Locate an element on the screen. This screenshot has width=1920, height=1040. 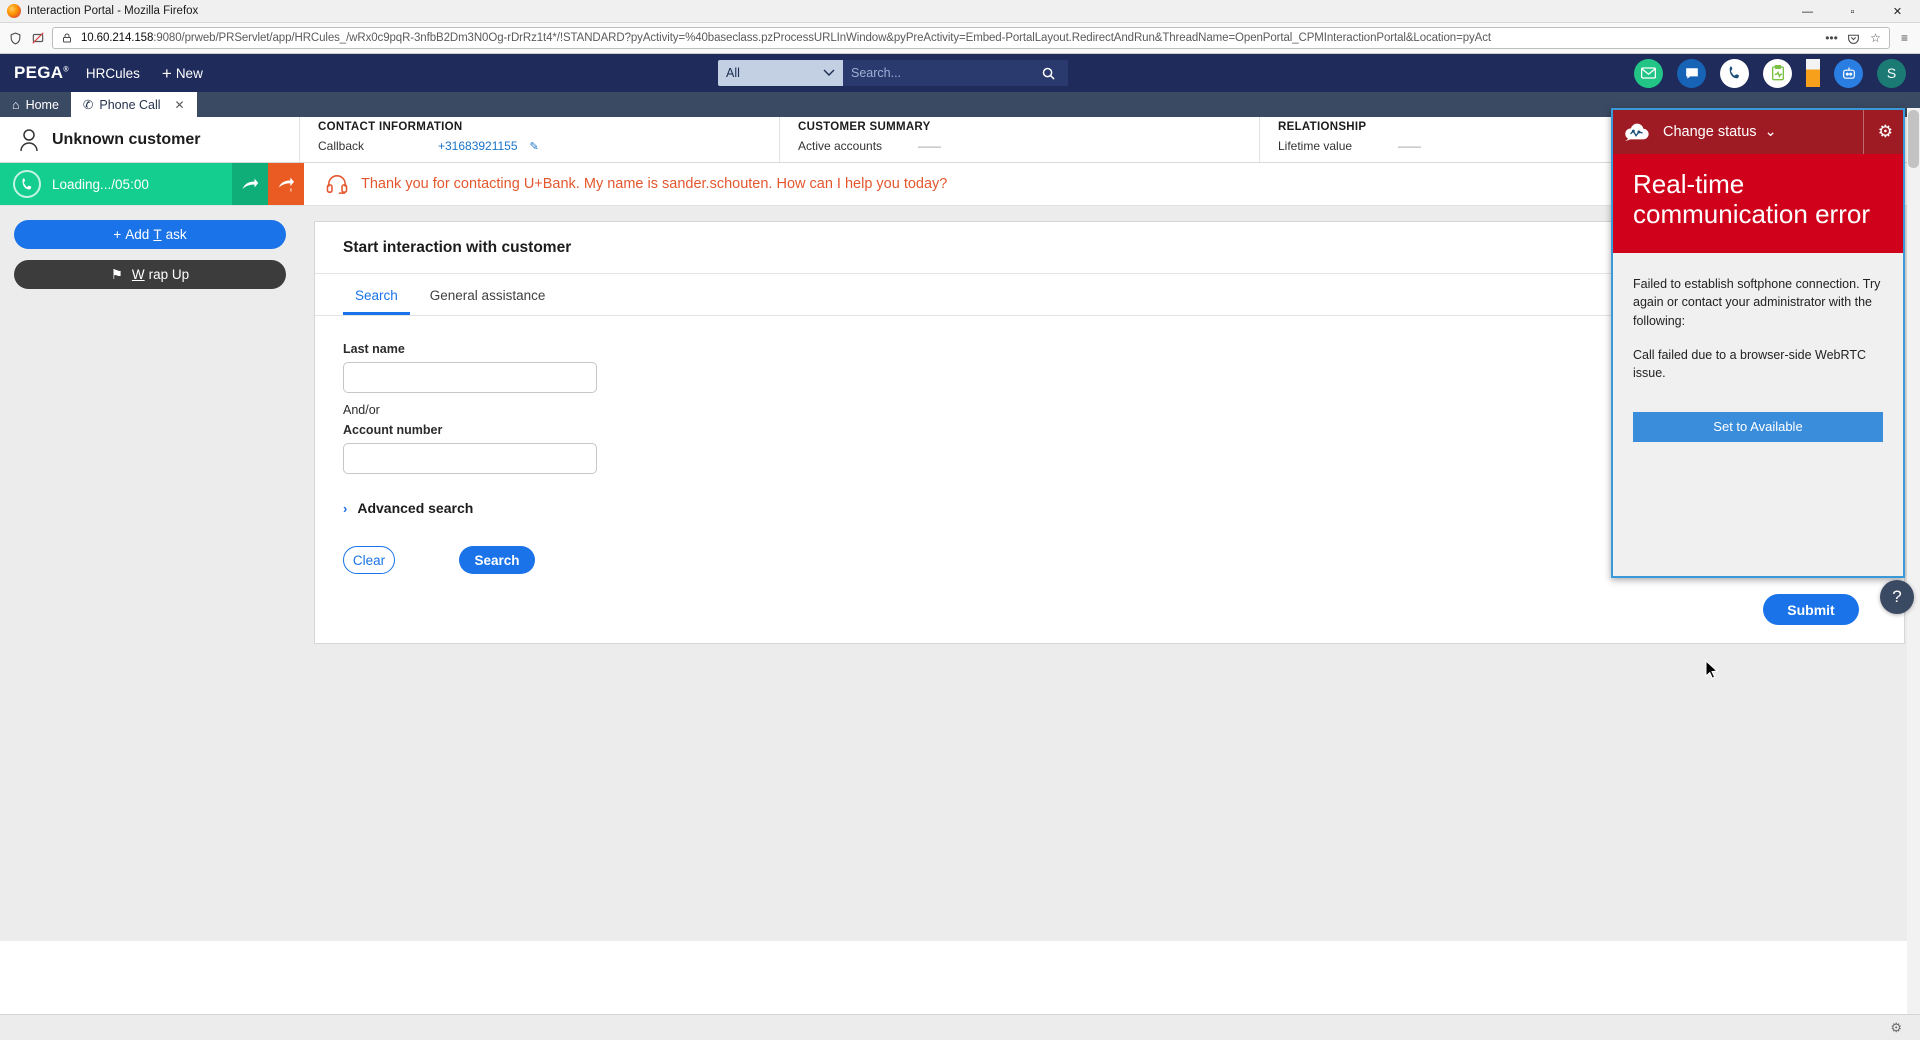
flag-icon: ⚑ is located at coordinates (116, 274).